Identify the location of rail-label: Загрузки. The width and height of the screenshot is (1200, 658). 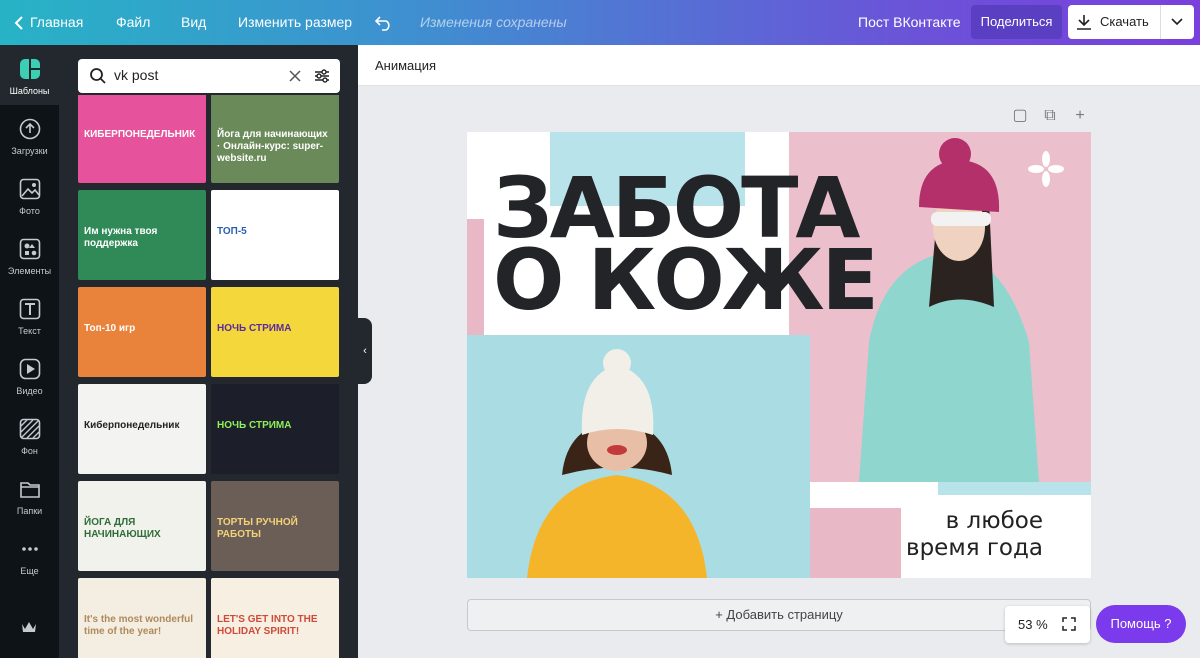
(29, 151).